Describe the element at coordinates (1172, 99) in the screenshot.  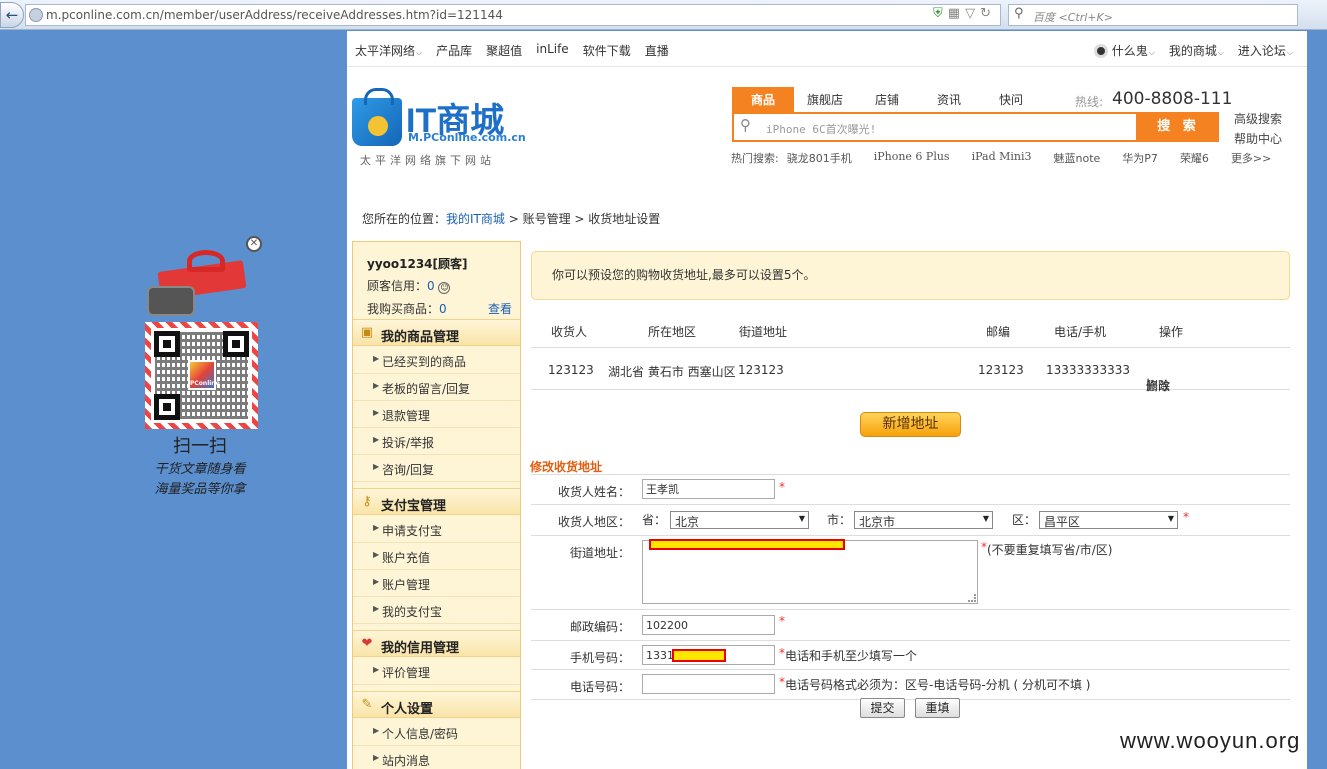
I see `hotline-number: 400-8808-111` at that location.